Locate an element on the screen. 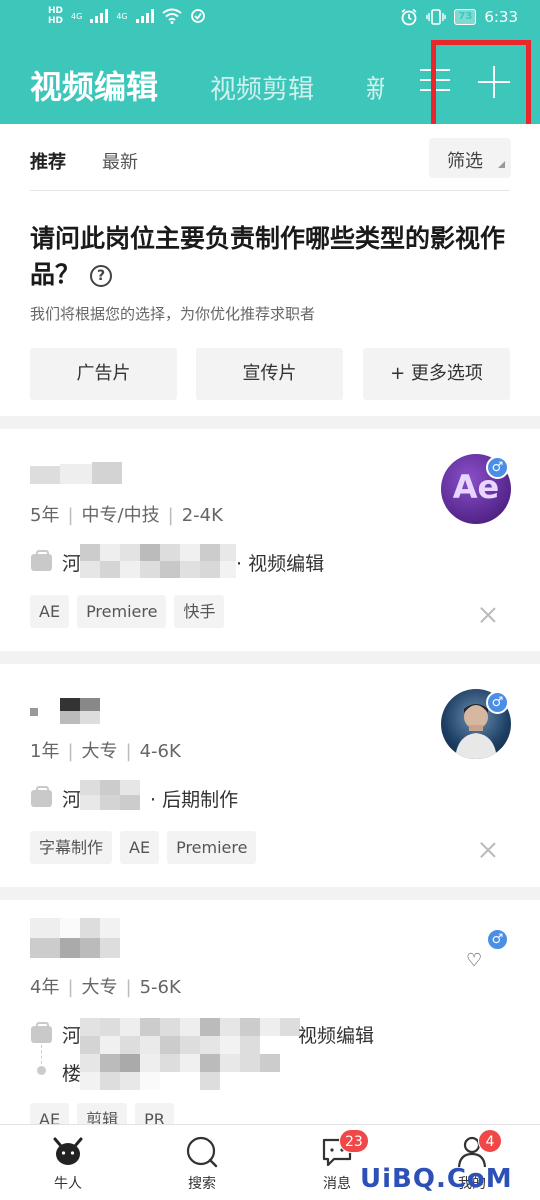 This screenshot has height=1200, width=540. job-tabs: 视频编辑 视频剪辑 新 is located at coordinates (207, 85).